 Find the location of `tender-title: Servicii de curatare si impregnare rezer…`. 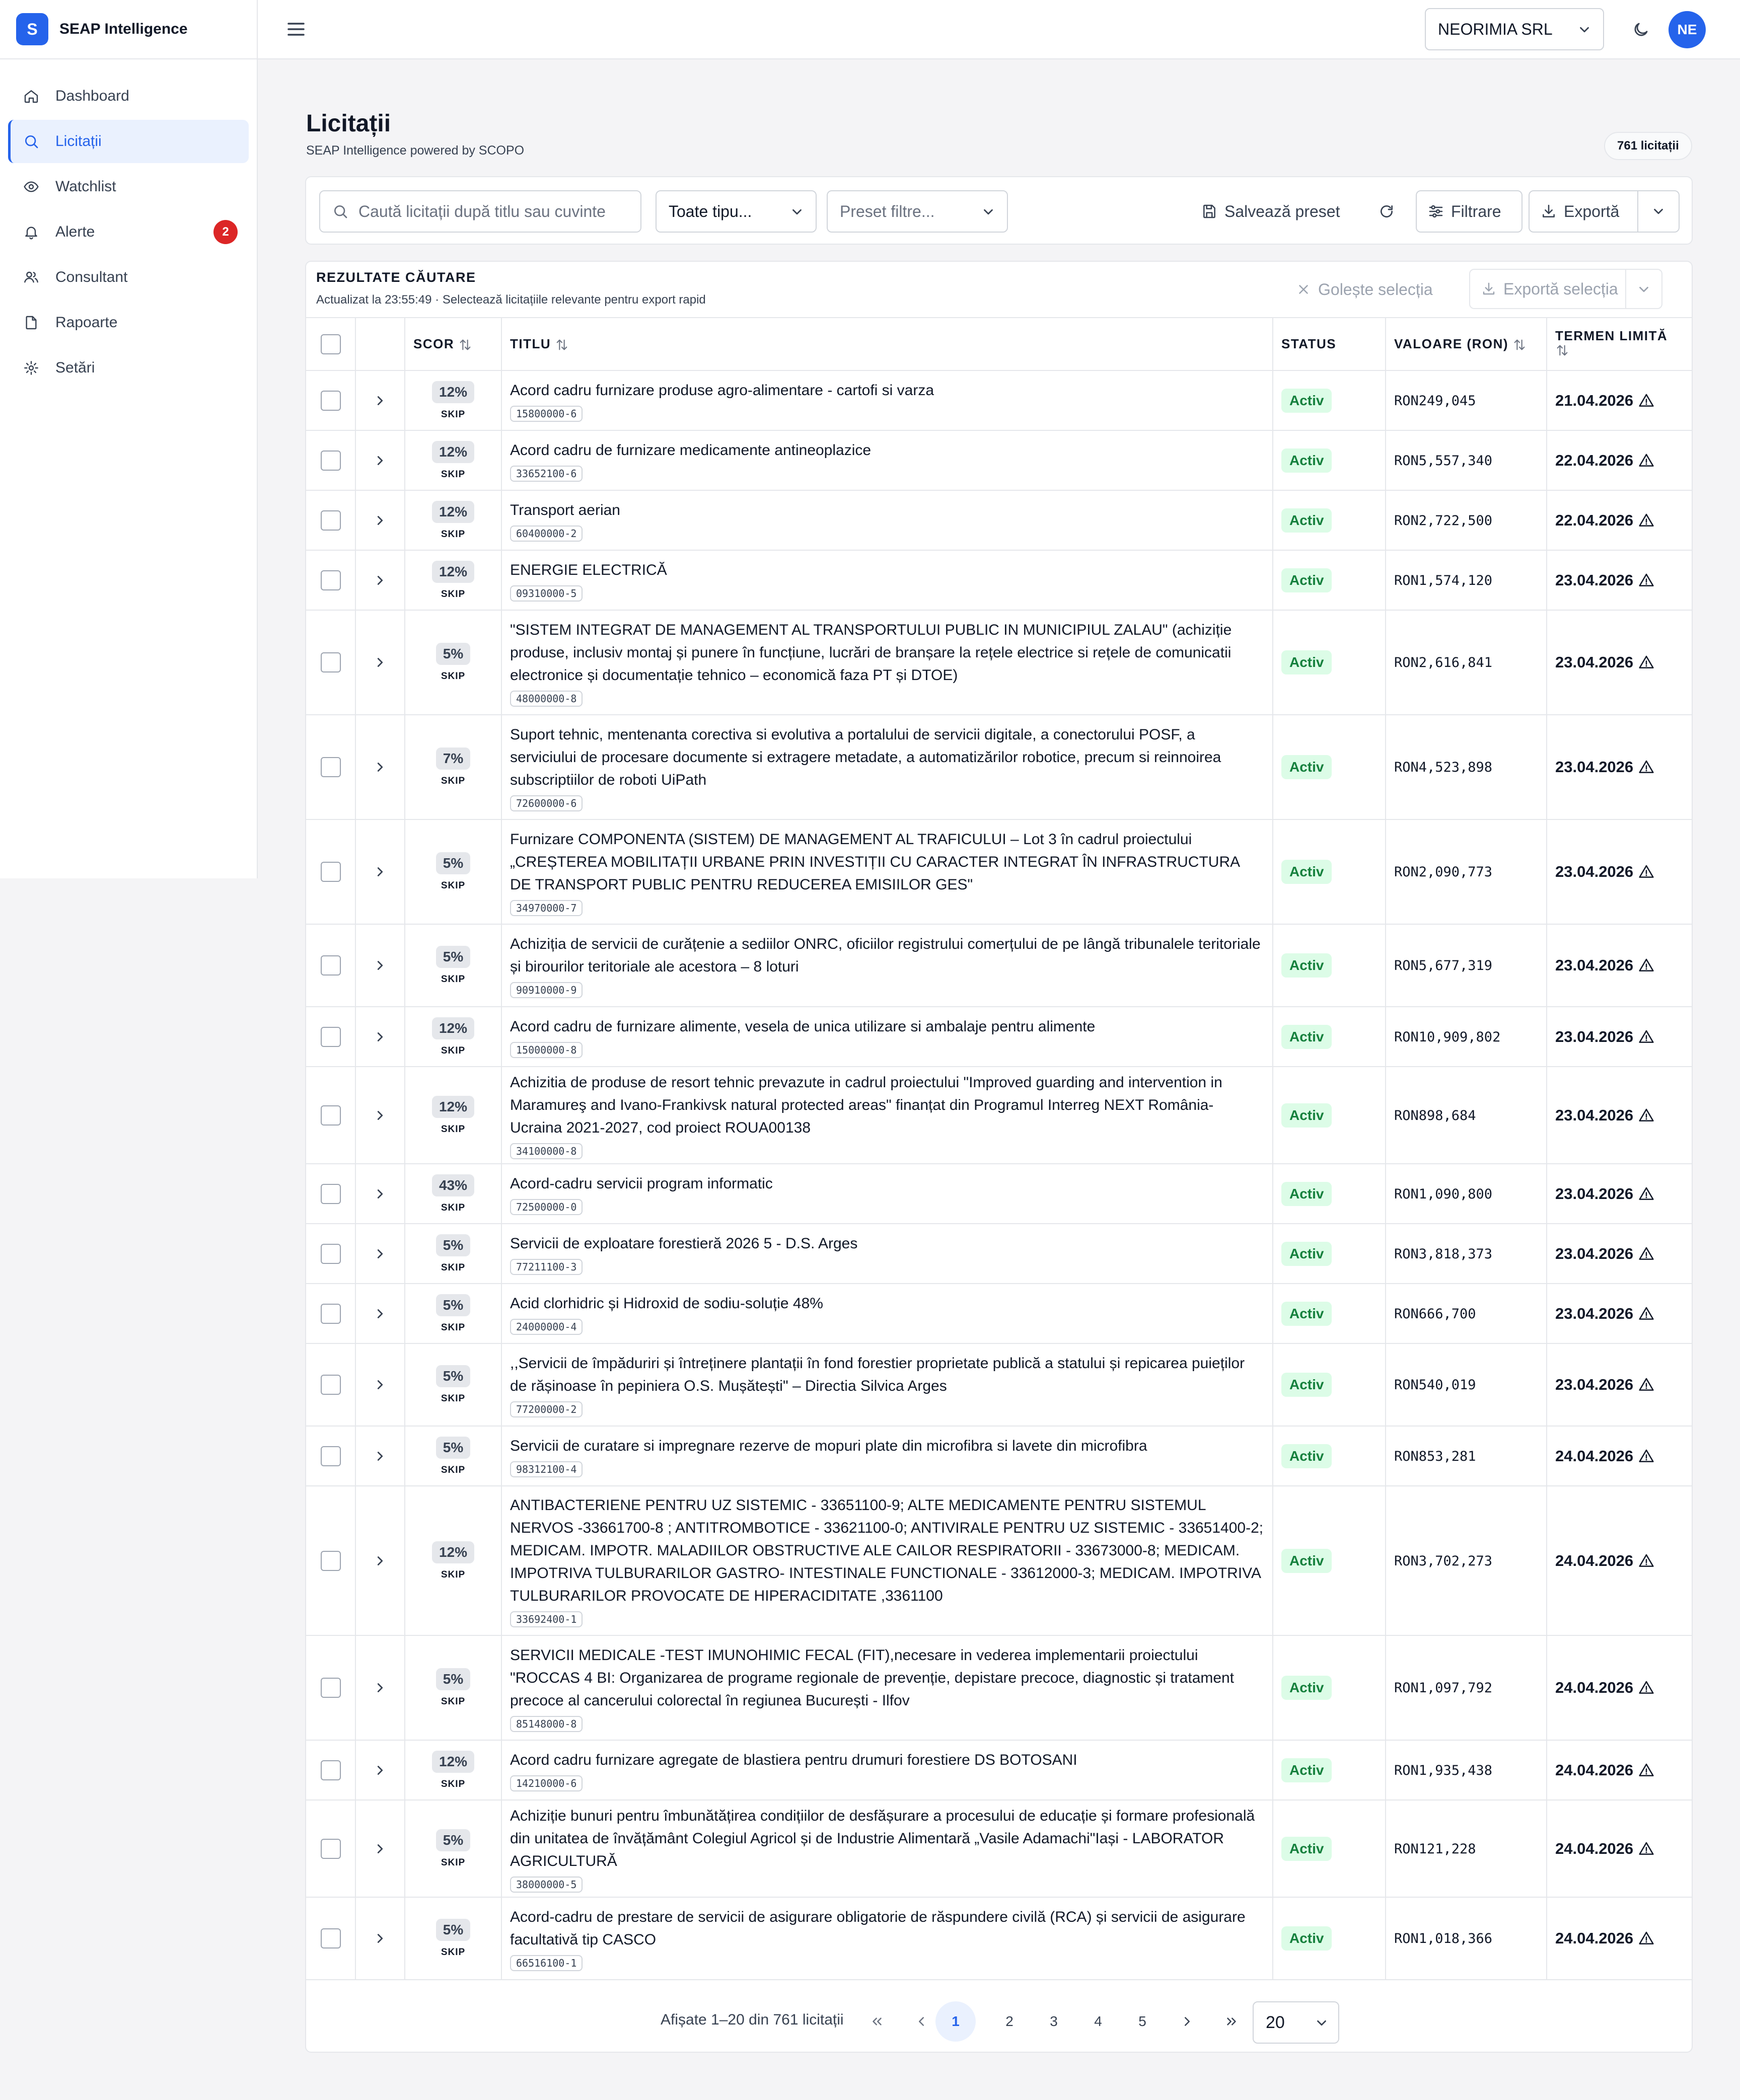

tender-title: Servicii de curatare si impregnare rezer… is located at coordinates (887, 1446).